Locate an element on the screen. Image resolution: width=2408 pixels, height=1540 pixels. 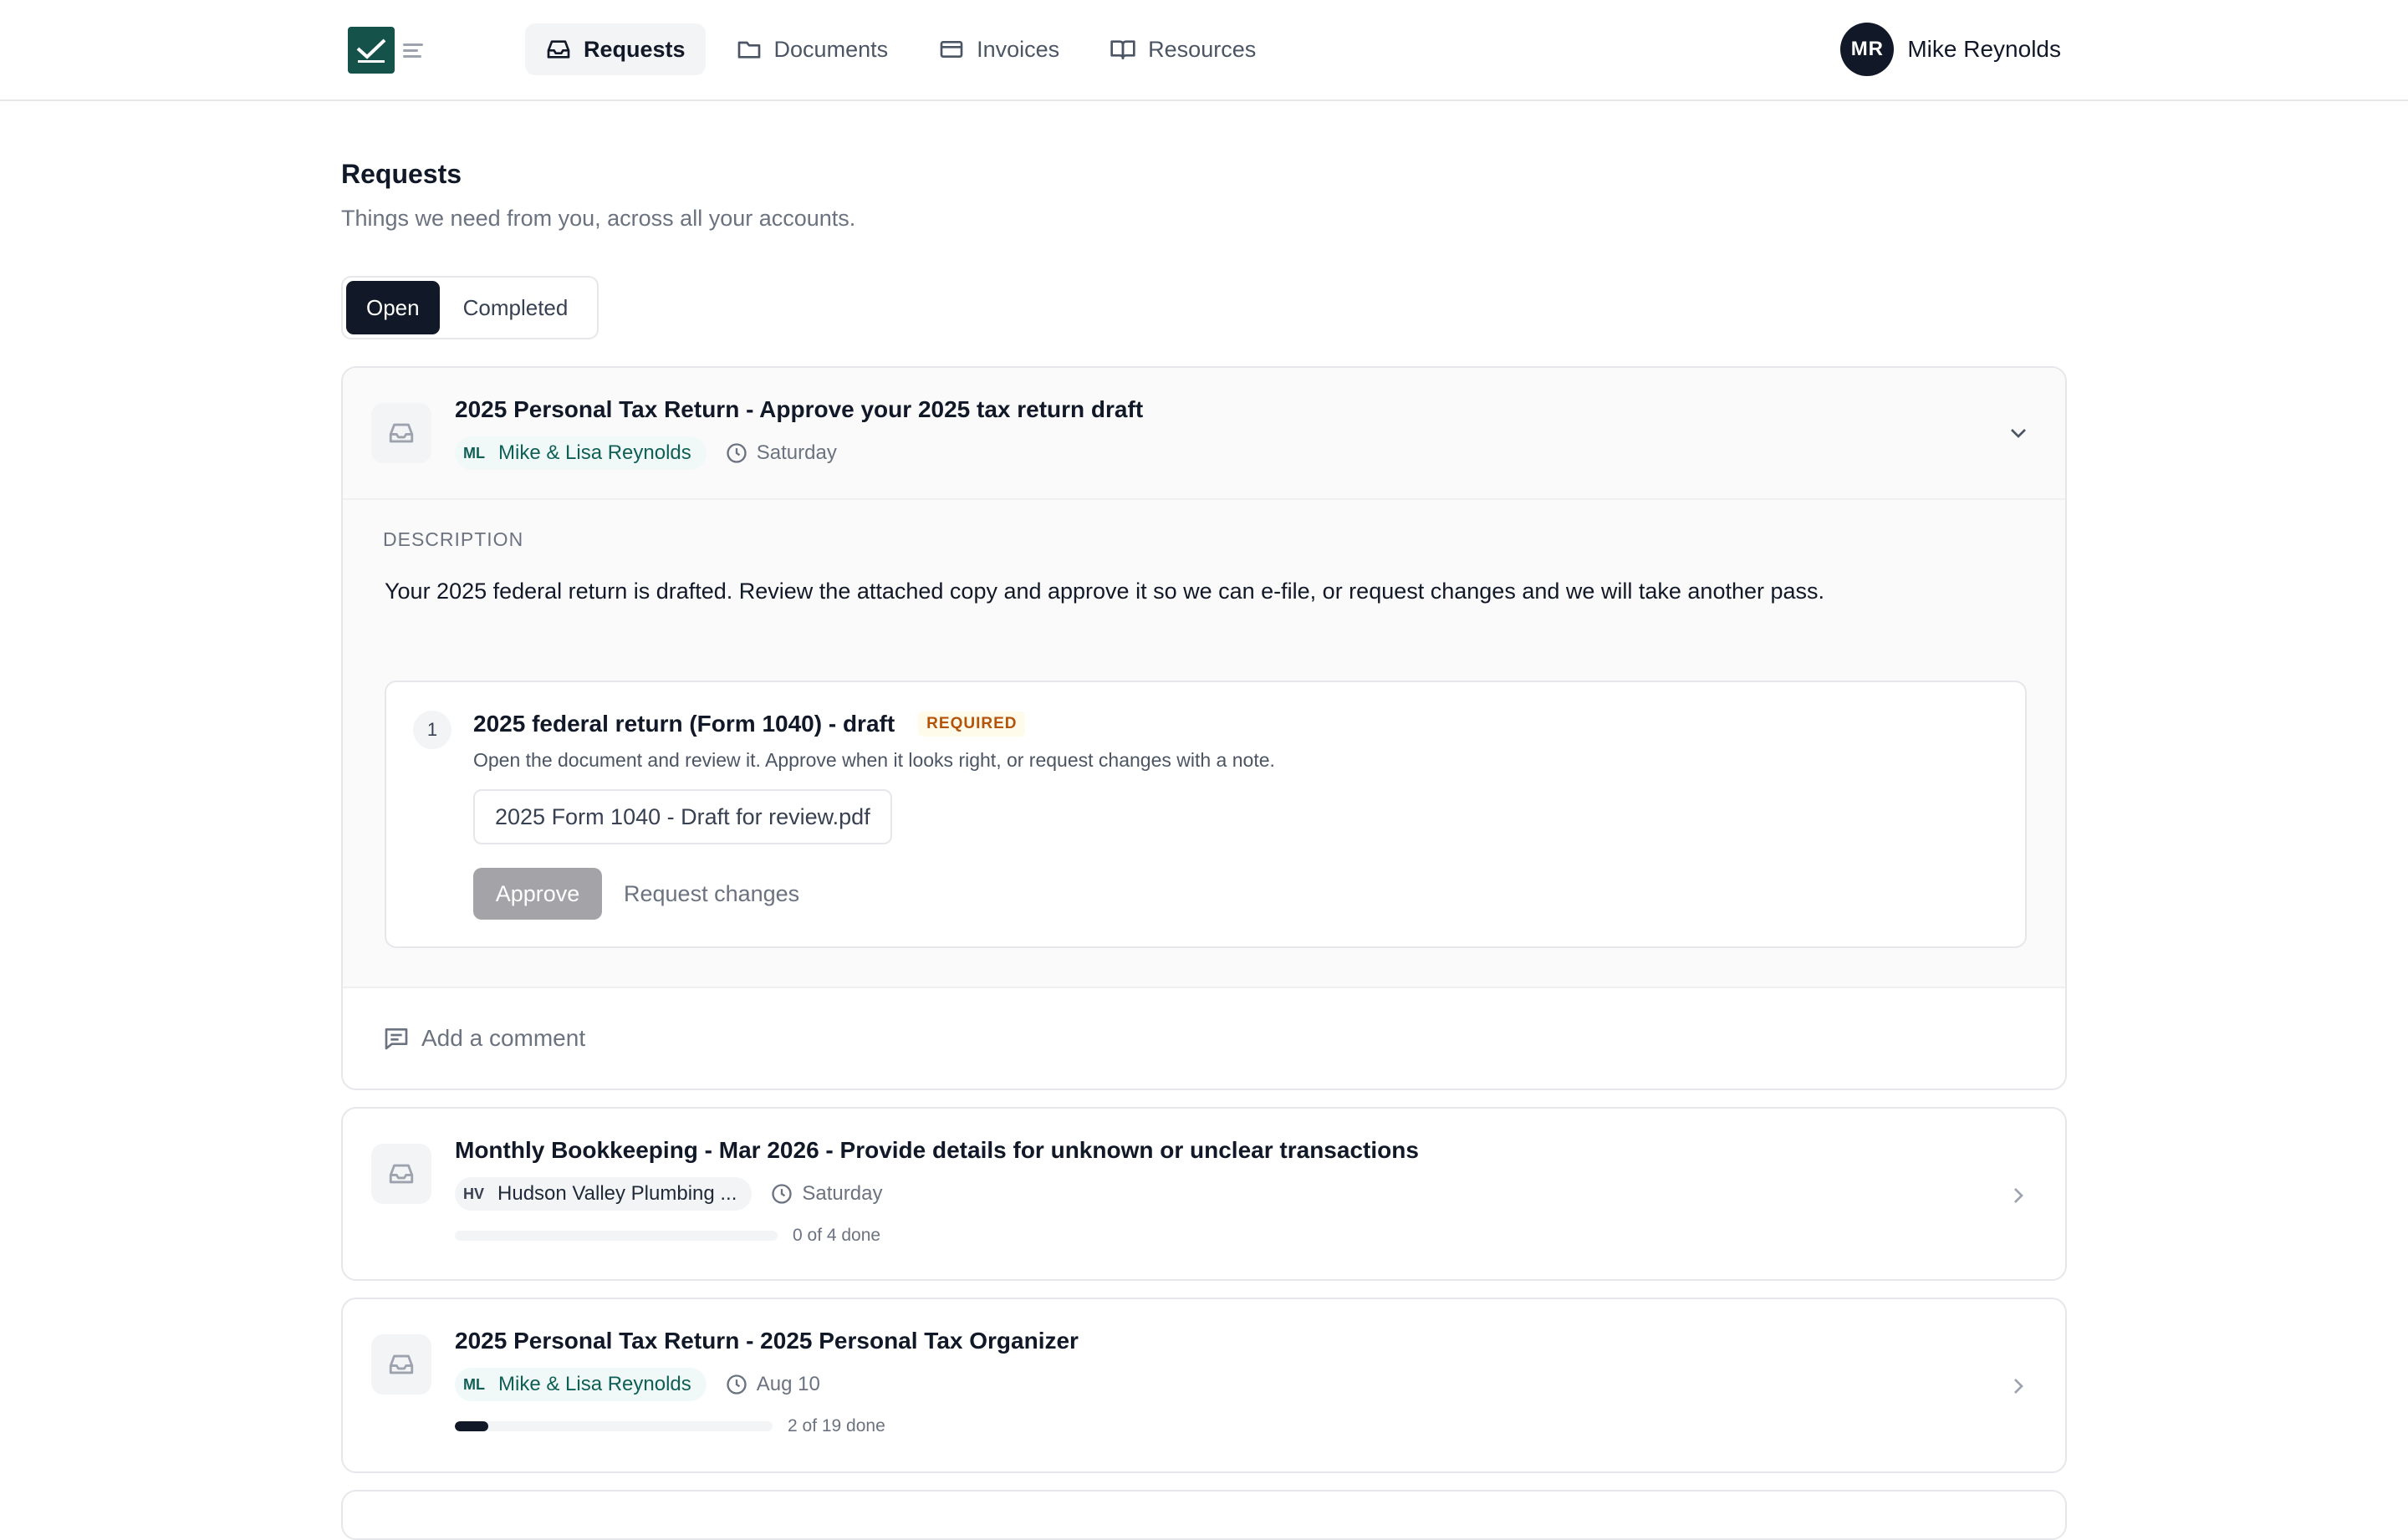
due-date: Aug 10 is located at coordinates (772, 1384).